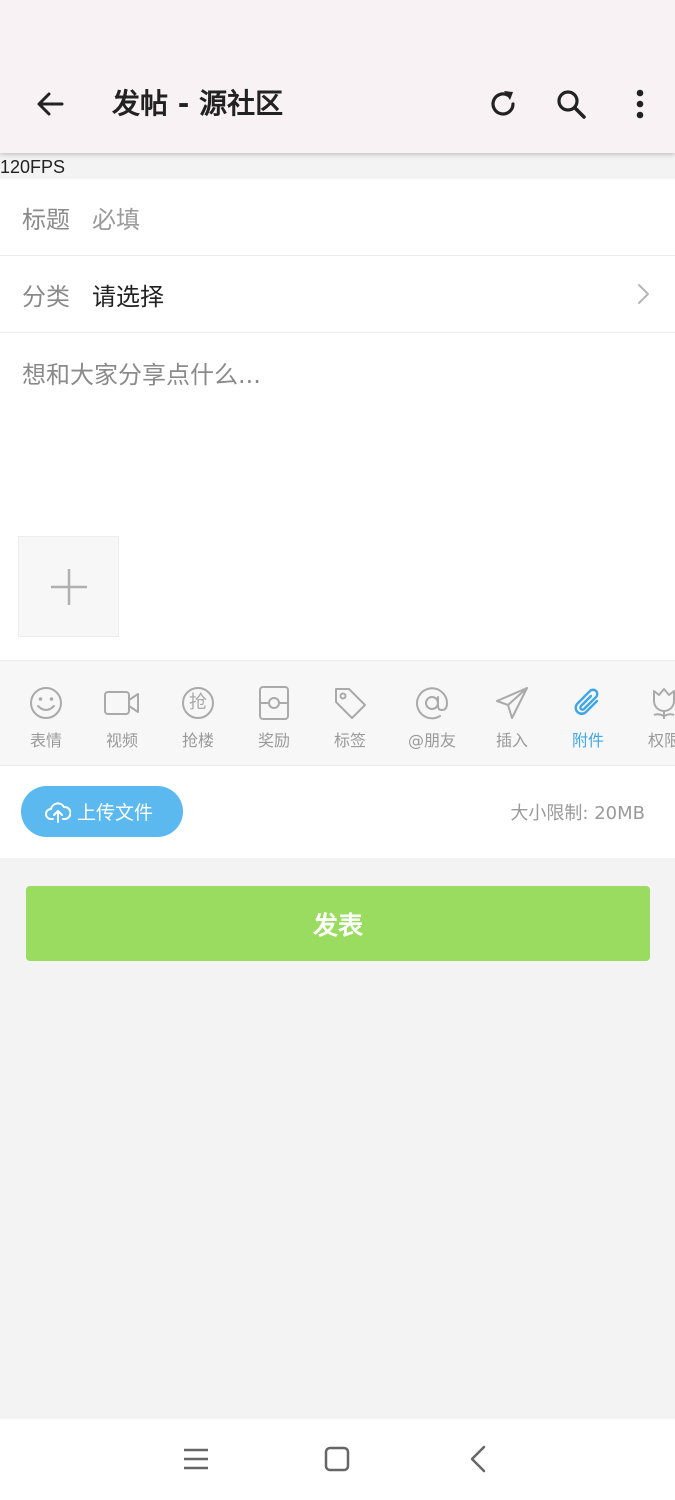 Image resolution: width=675 pixels, height=1500 pixels. I want to click on toolbar-label: 标签, so click(349, 740).